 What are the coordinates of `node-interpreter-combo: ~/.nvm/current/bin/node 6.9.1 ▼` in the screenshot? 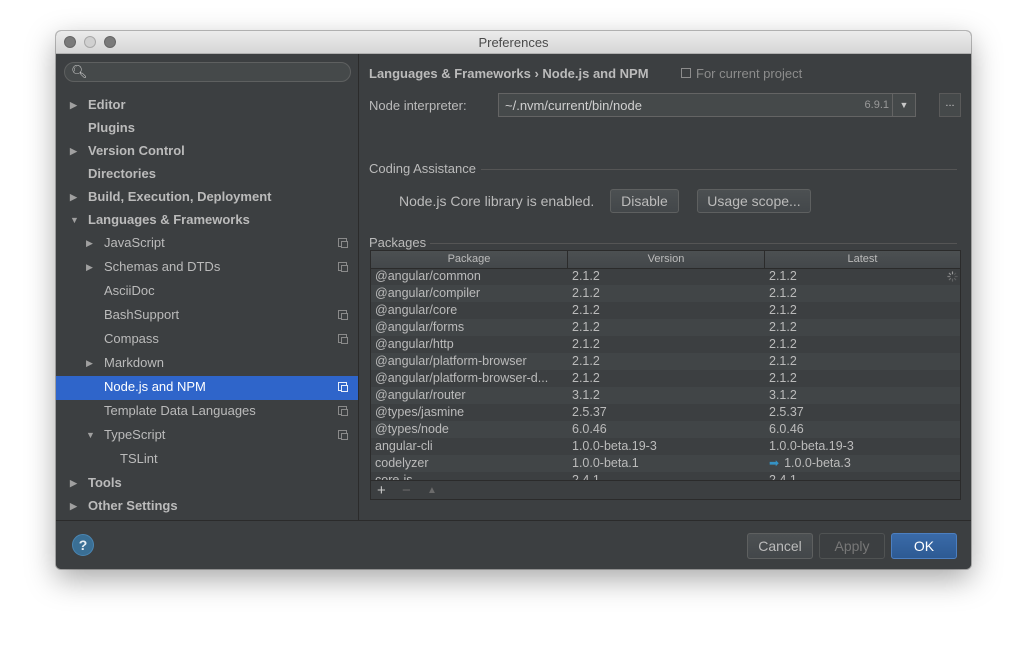 It's located at (707, 105).